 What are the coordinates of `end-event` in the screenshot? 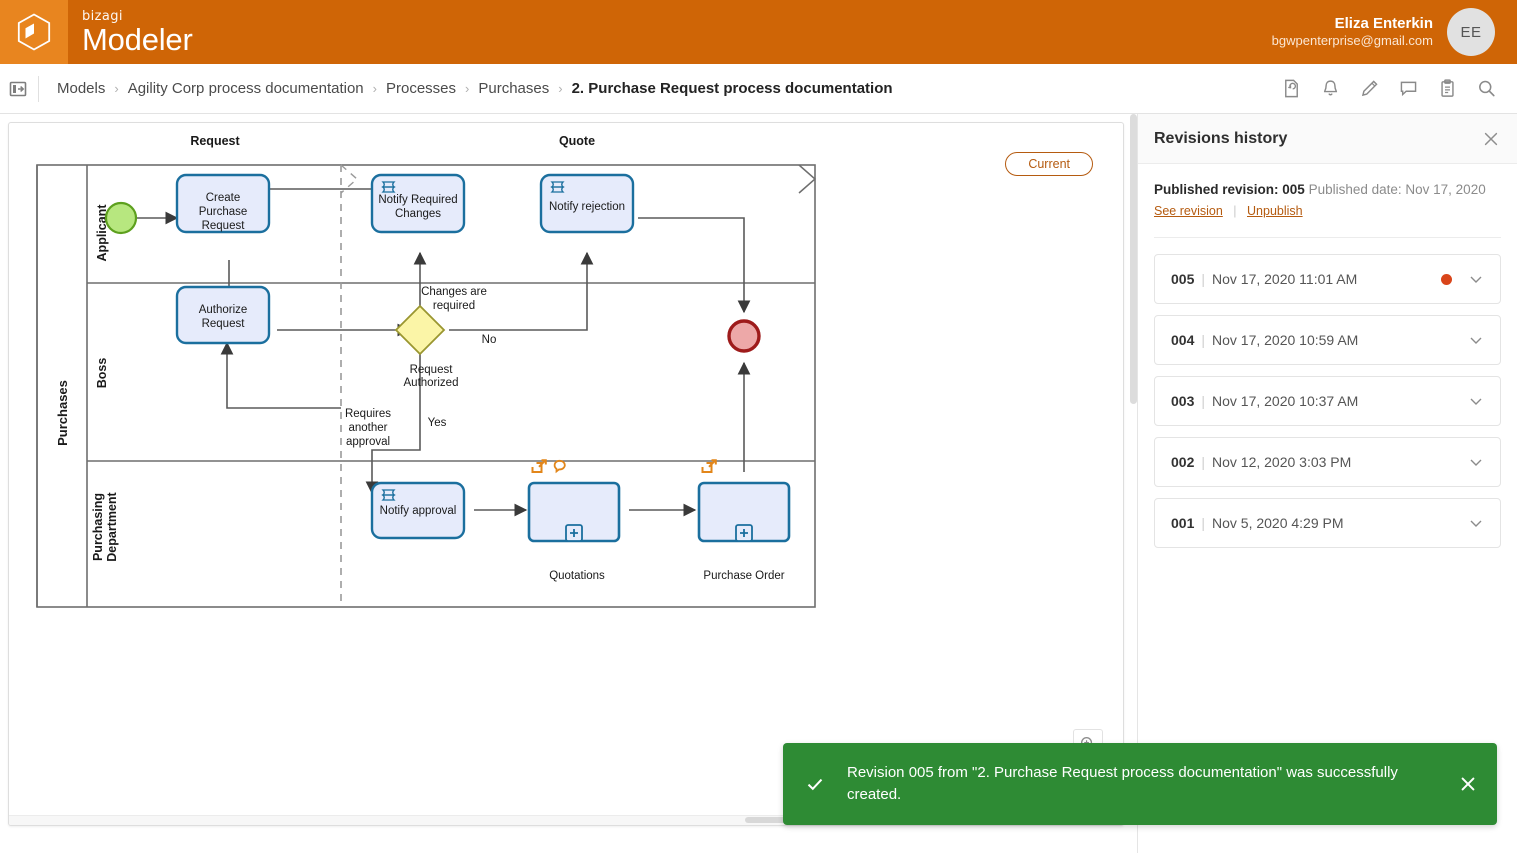 It's located at (744, 336).